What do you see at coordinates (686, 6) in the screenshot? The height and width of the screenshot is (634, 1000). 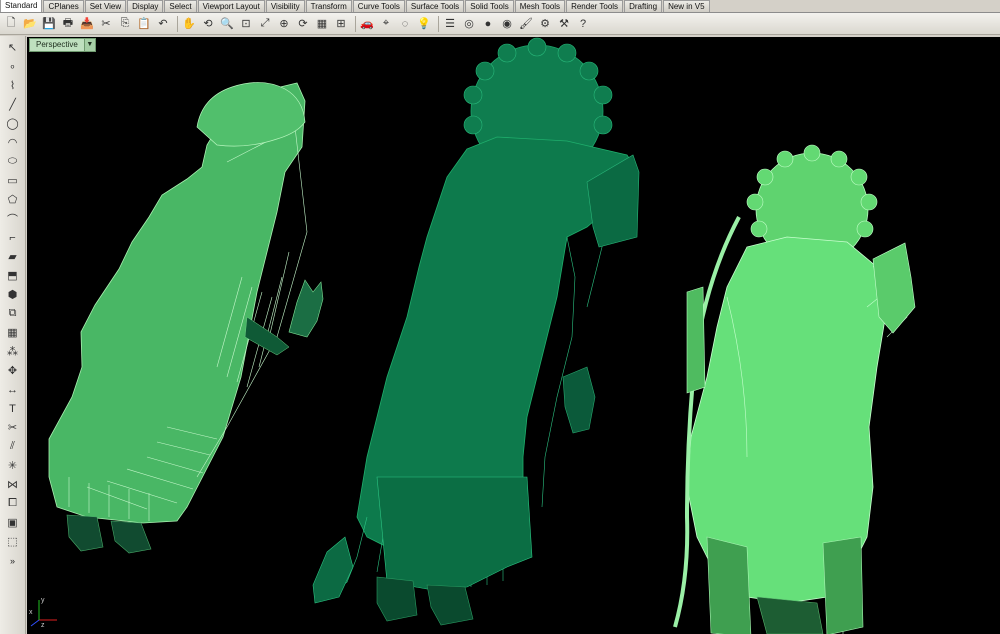 I see `tab-new-in-v5: New in V5` at bounding box center [686, 6].